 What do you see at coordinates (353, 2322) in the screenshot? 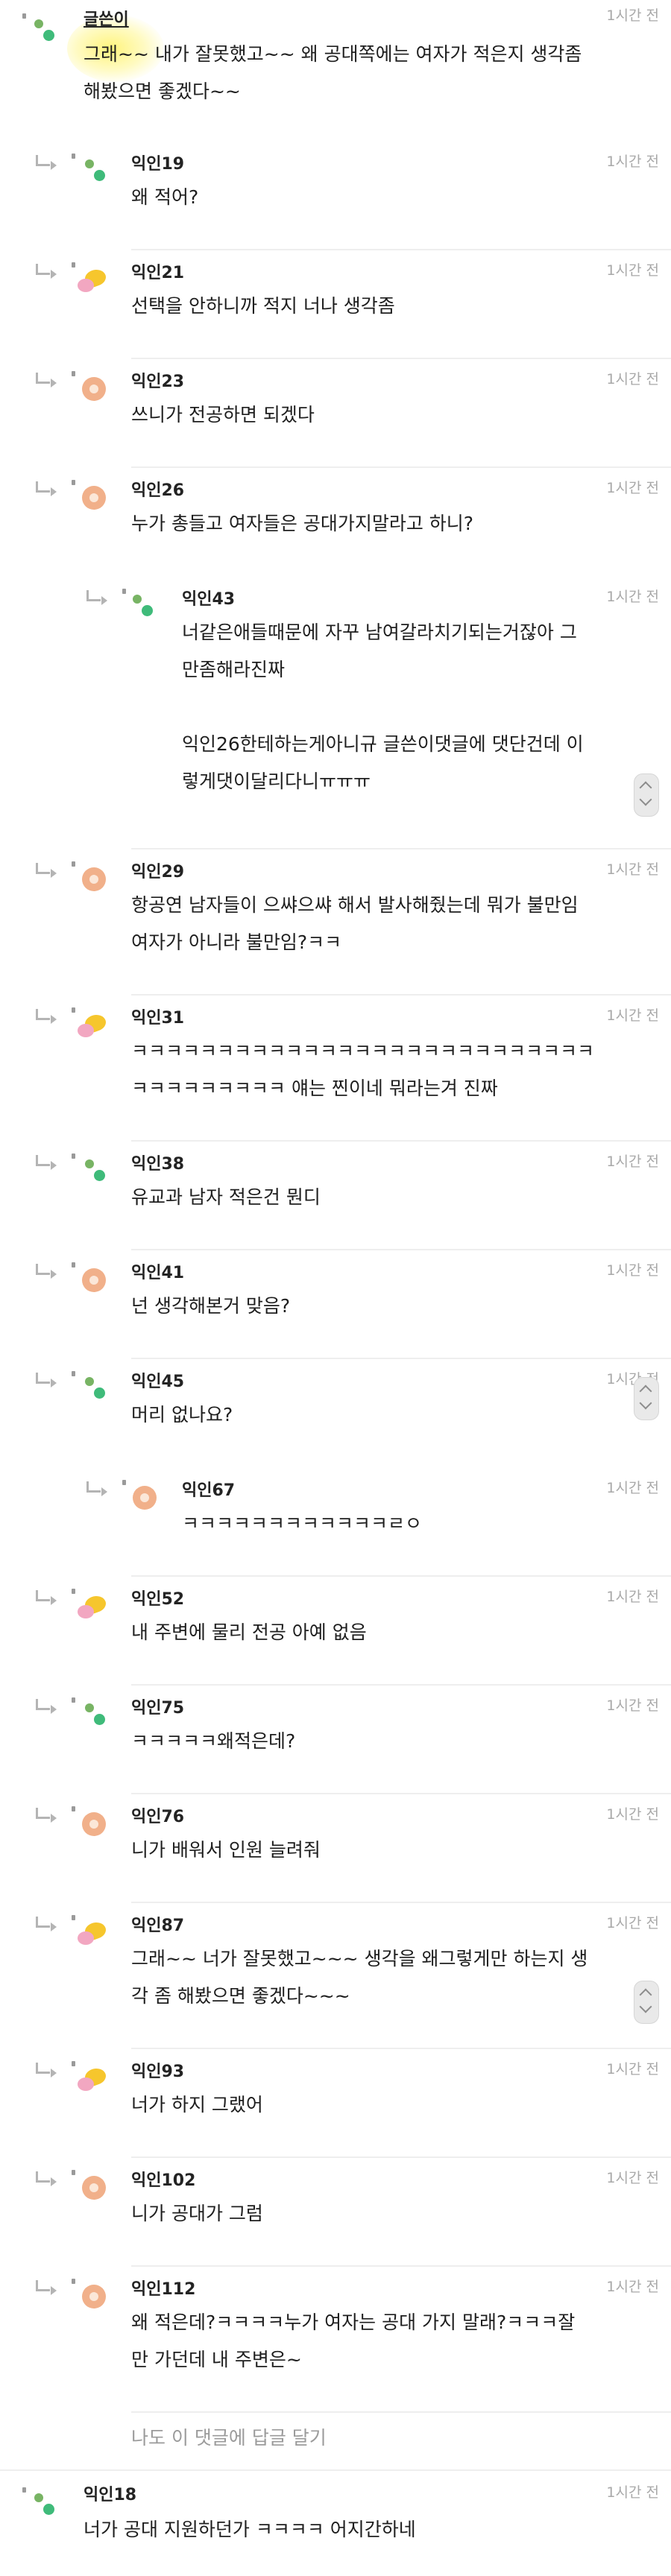
I see `comment-line: 왜 적은데?ㅋㅋㅋㅋ누가 여자는 공대 가지 말래?ㅋㅋㅋ잘` at bounding box center [353, 2322].